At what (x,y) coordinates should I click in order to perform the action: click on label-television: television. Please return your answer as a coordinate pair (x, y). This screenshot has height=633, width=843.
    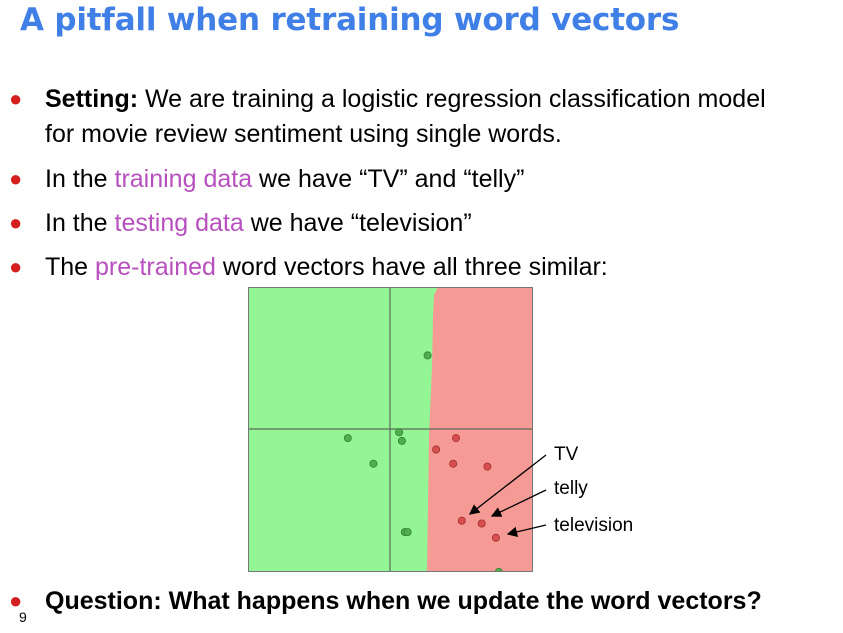
    Looking at the image, I should click on (594, 525).